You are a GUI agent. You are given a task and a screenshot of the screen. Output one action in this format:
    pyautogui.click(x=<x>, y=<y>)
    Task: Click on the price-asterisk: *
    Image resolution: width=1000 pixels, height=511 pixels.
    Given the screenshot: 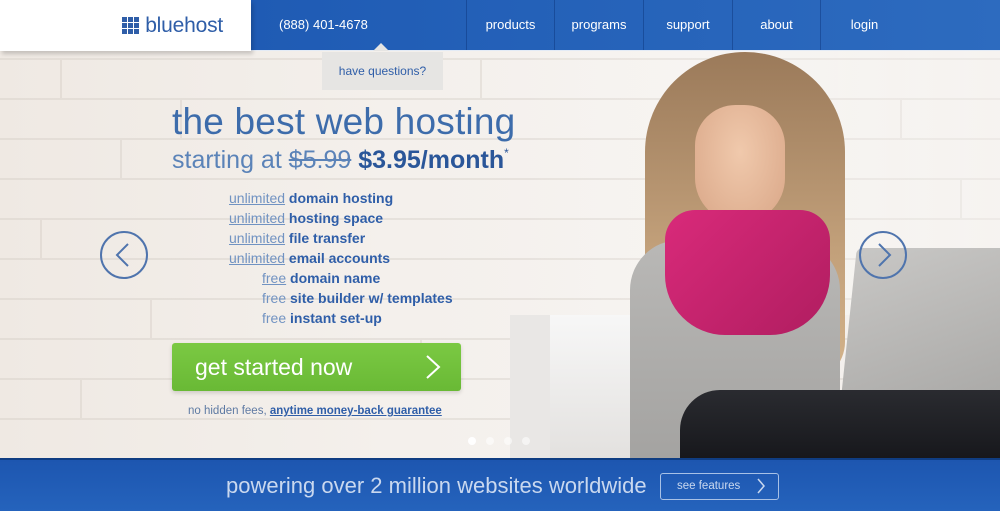 What is the action you would take?
    pyautogui.click(x=506, y=153)
    